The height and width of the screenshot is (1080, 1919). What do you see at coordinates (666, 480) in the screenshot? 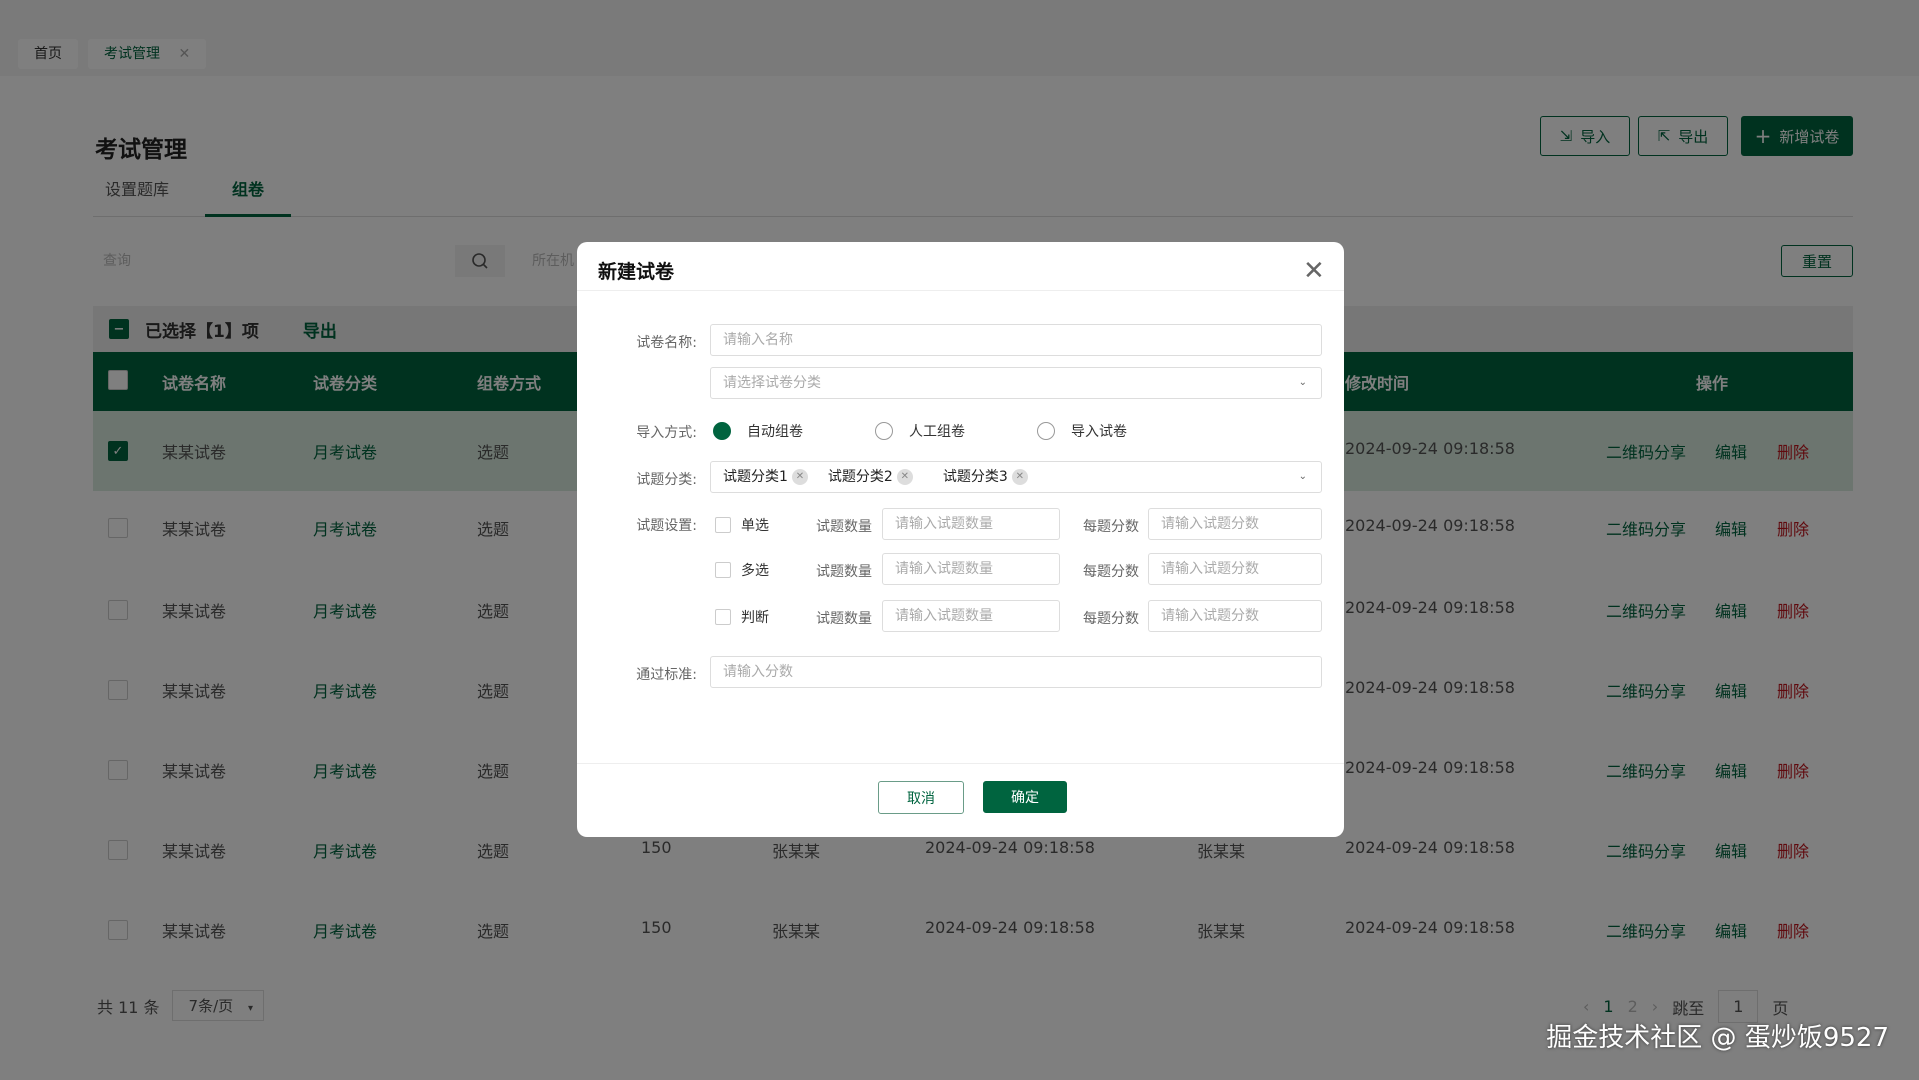
I see `question-category-label: 试题分类:` at bounding box center [666, 480].